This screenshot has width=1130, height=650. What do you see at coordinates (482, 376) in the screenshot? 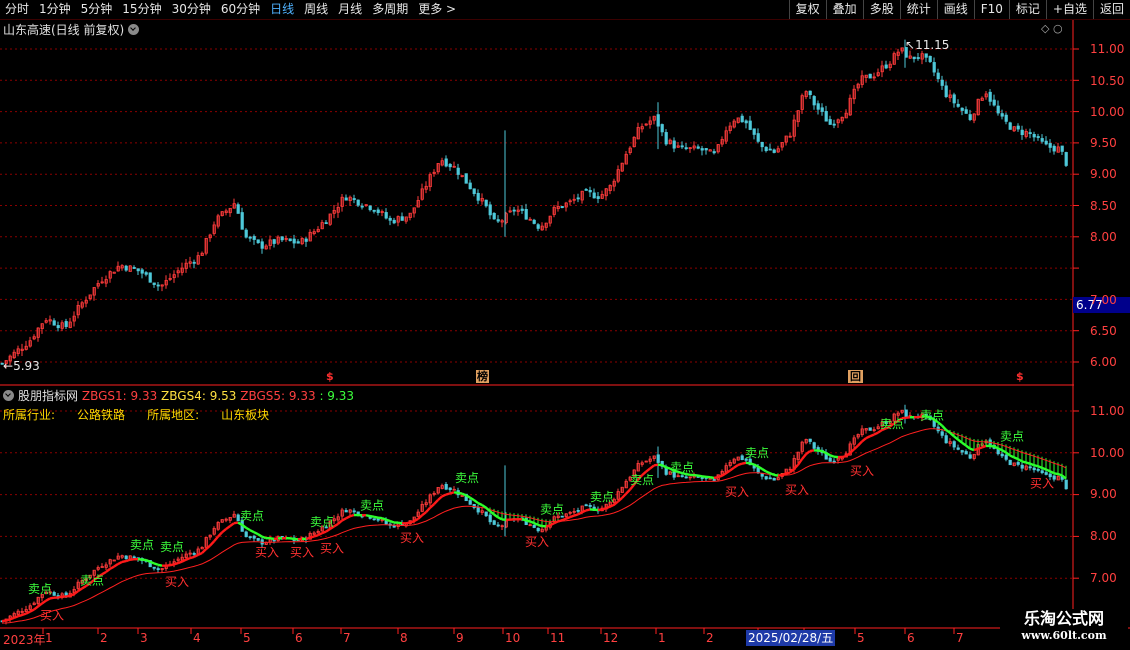
I see `event-rank: 榜` at bounding box center [482, 376].